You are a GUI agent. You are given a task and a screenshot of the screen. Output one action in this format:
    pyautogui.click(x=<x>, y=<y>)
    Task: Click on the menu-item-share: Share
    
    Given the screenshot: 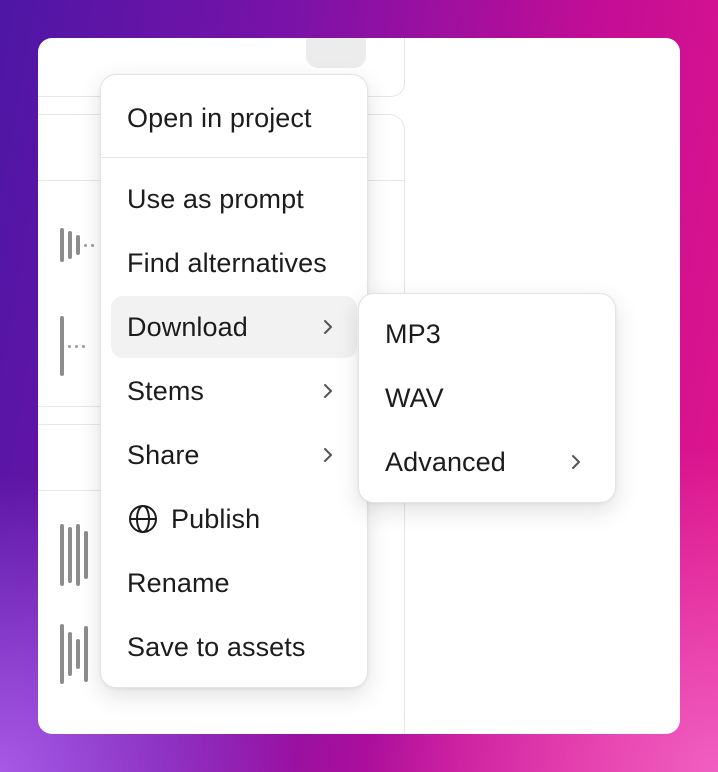 What is the action you would take?
    pyautogui.click(x=234, y=455)
    